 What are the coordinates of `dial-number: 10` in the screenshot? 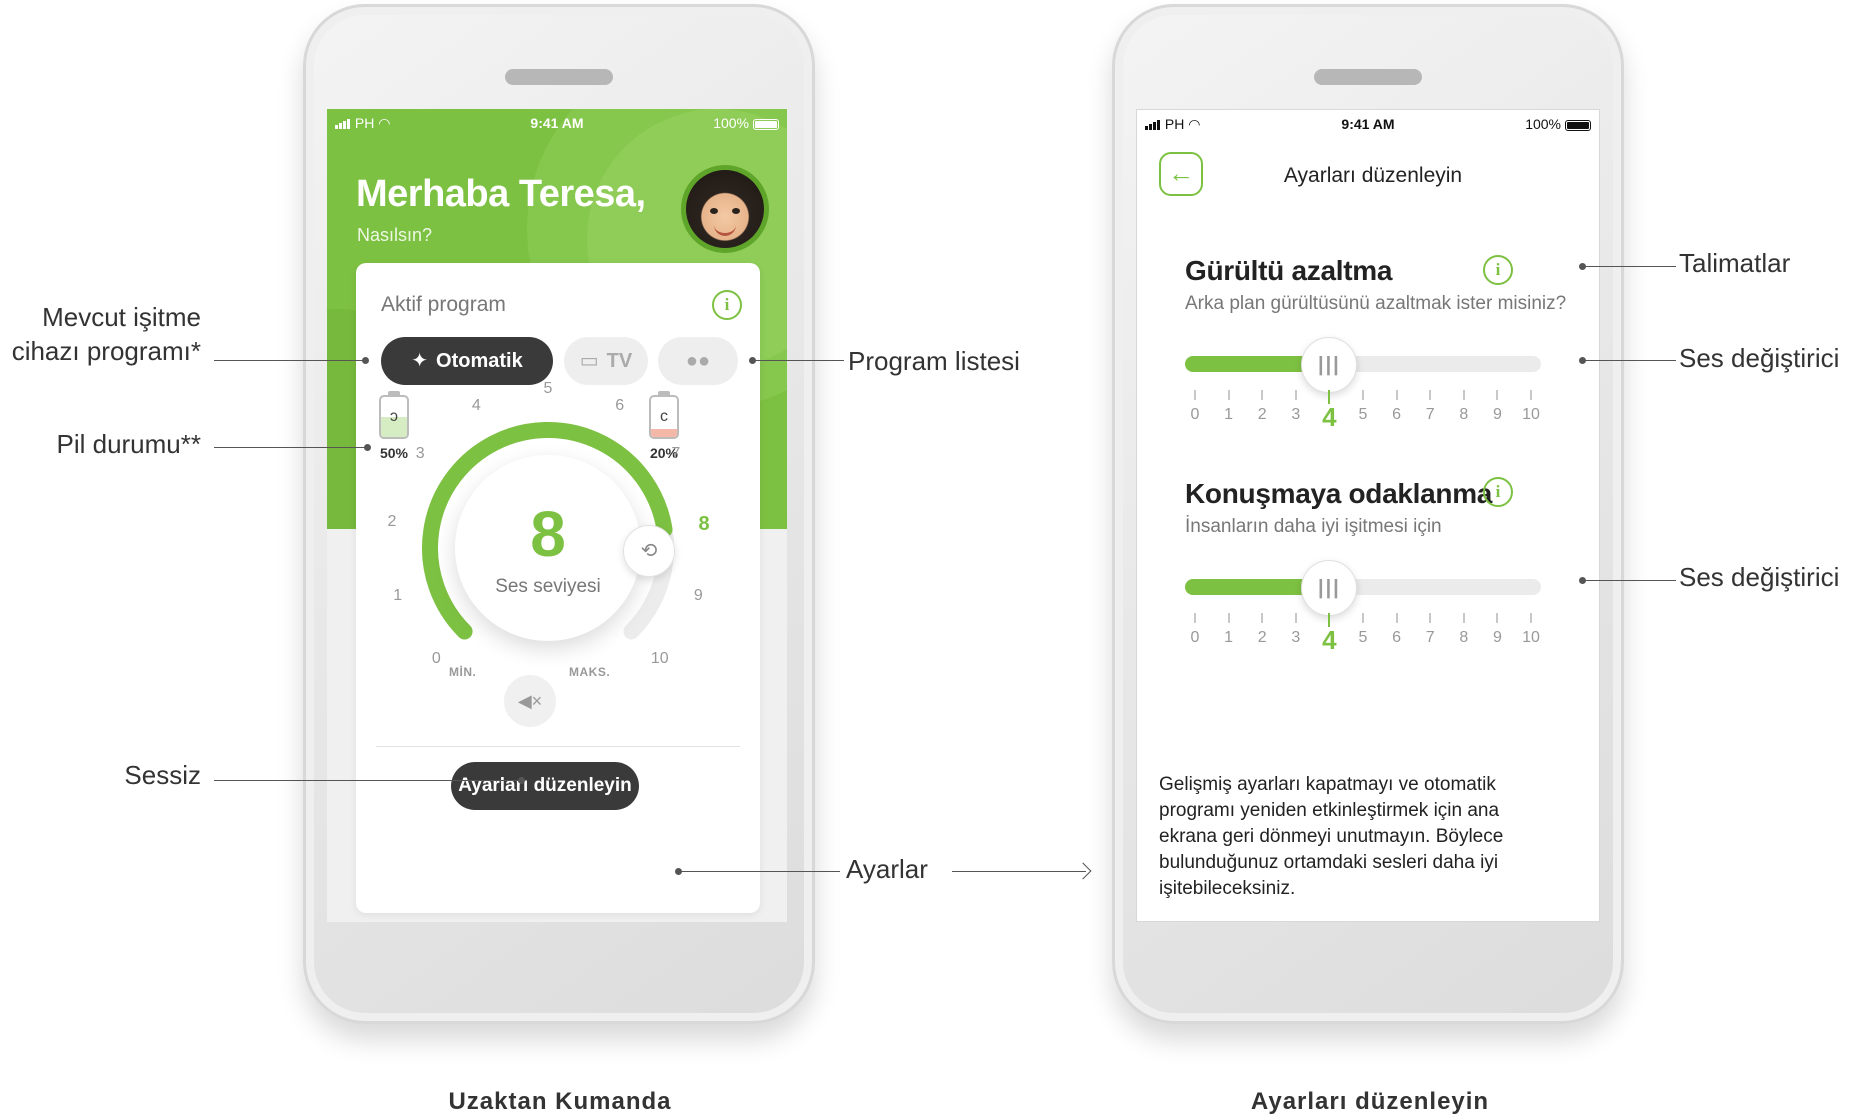 It's located at (659, 658).